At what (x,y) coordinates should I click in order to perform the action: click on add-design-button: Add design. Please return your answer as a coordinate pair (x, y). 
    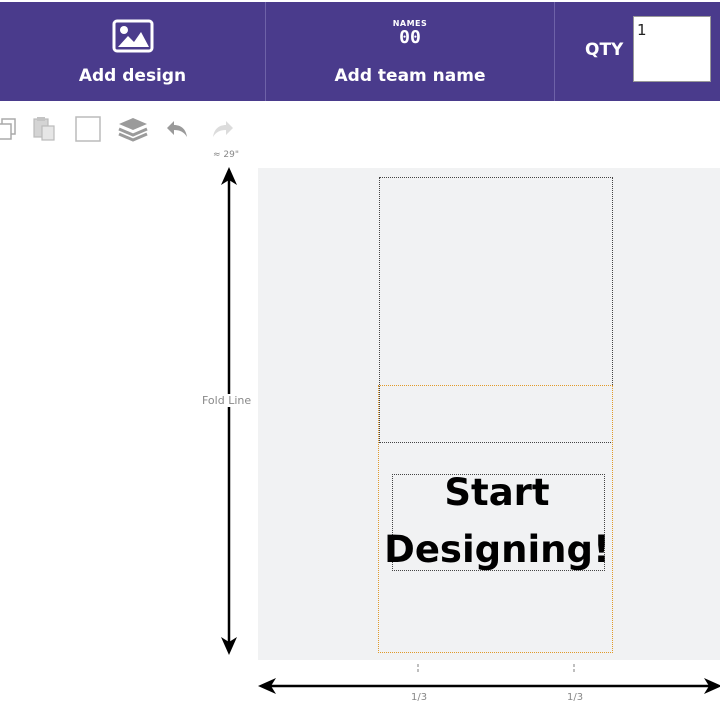
    Looking at the image, I should click on (132, 51).